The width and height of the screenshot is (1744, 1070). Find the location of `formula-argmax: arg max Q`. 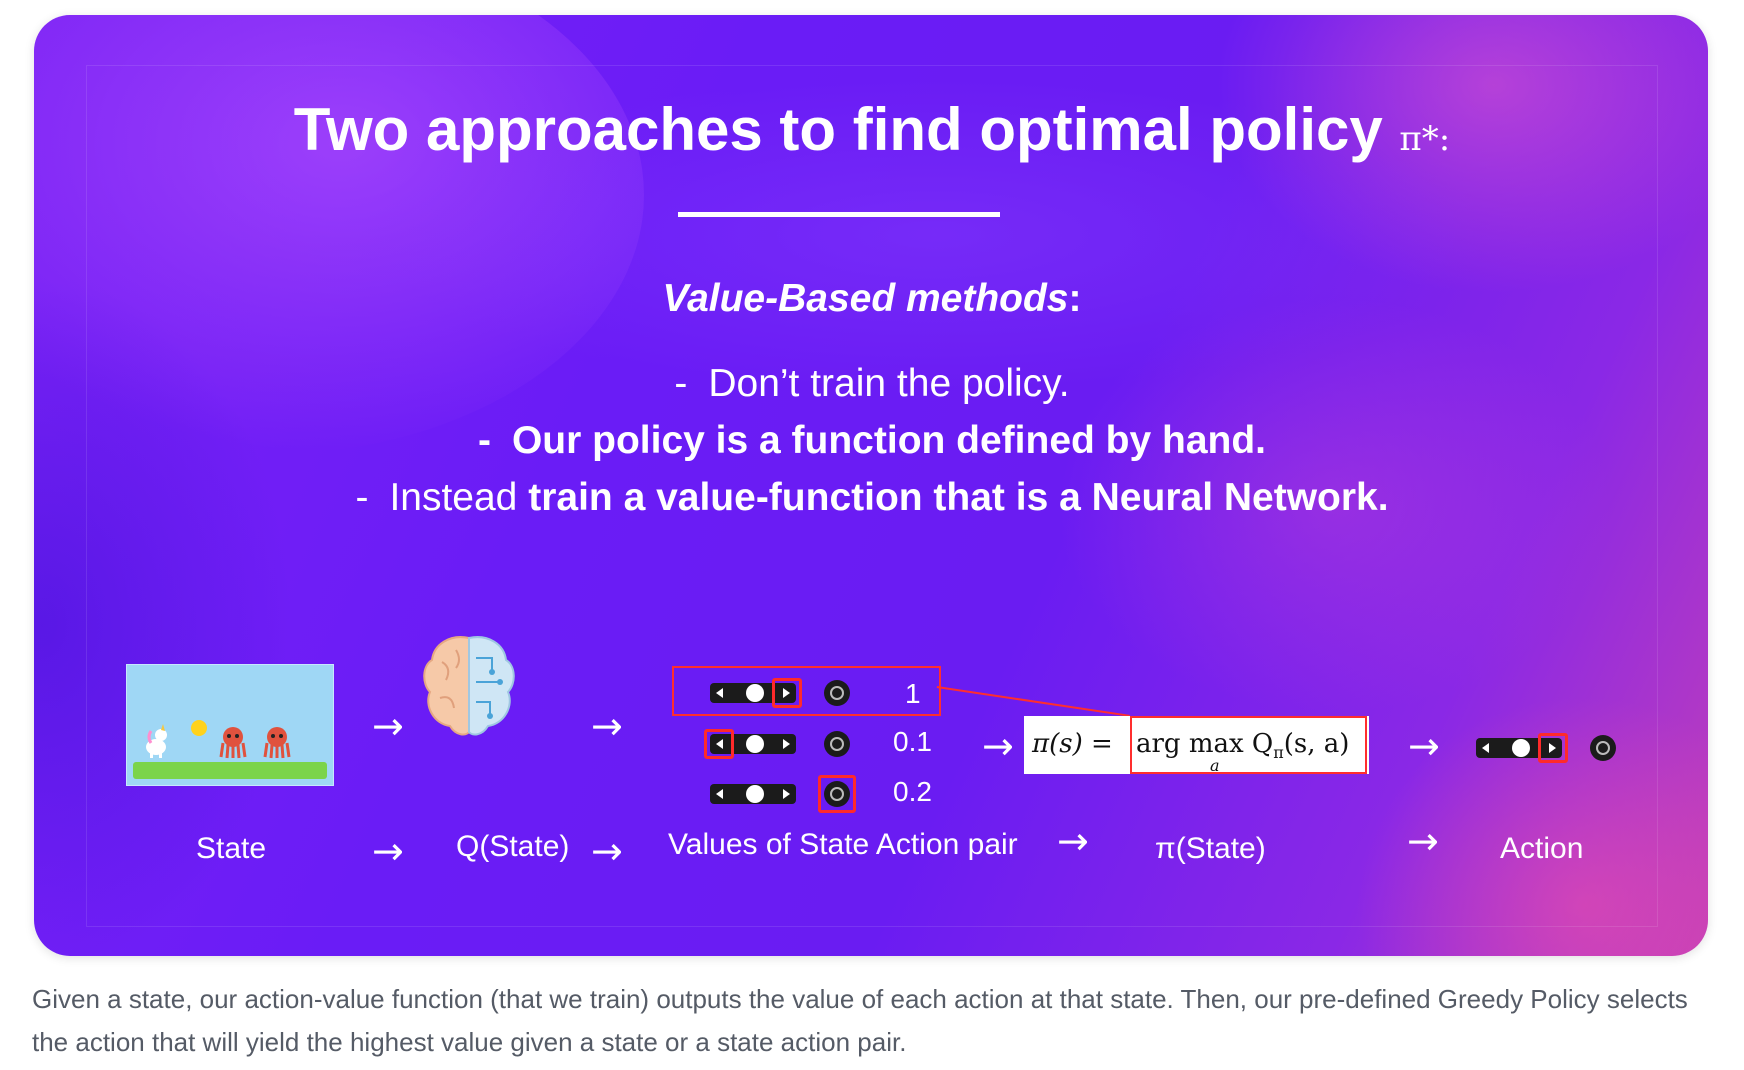

formula-argmax: arg max Q is located at coordinates (1205, 744).